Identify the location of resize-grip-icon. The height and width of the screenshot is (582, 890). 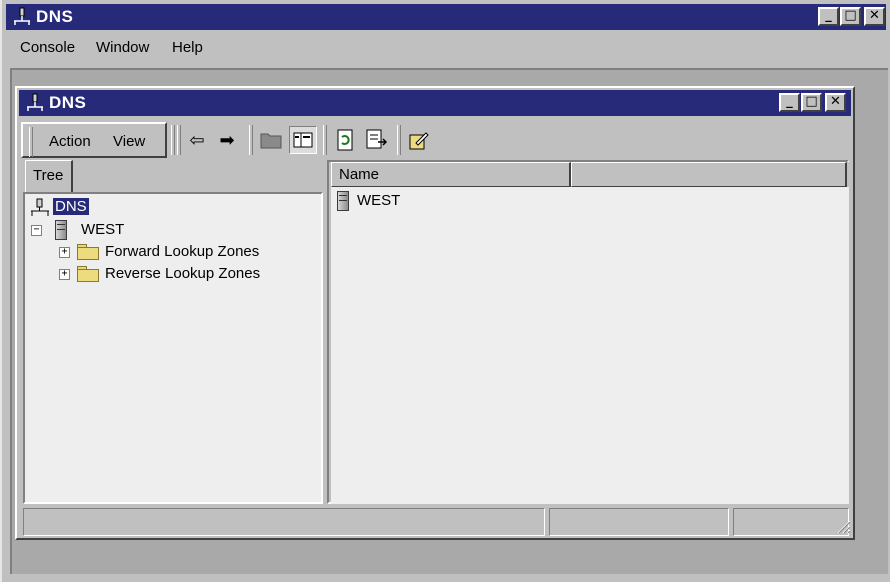
(843, 526).